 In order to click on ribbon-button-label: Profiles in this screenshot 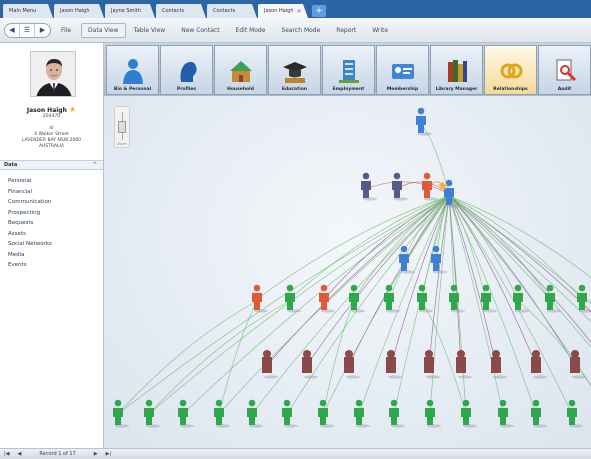, I will do `click(186, 89)`.